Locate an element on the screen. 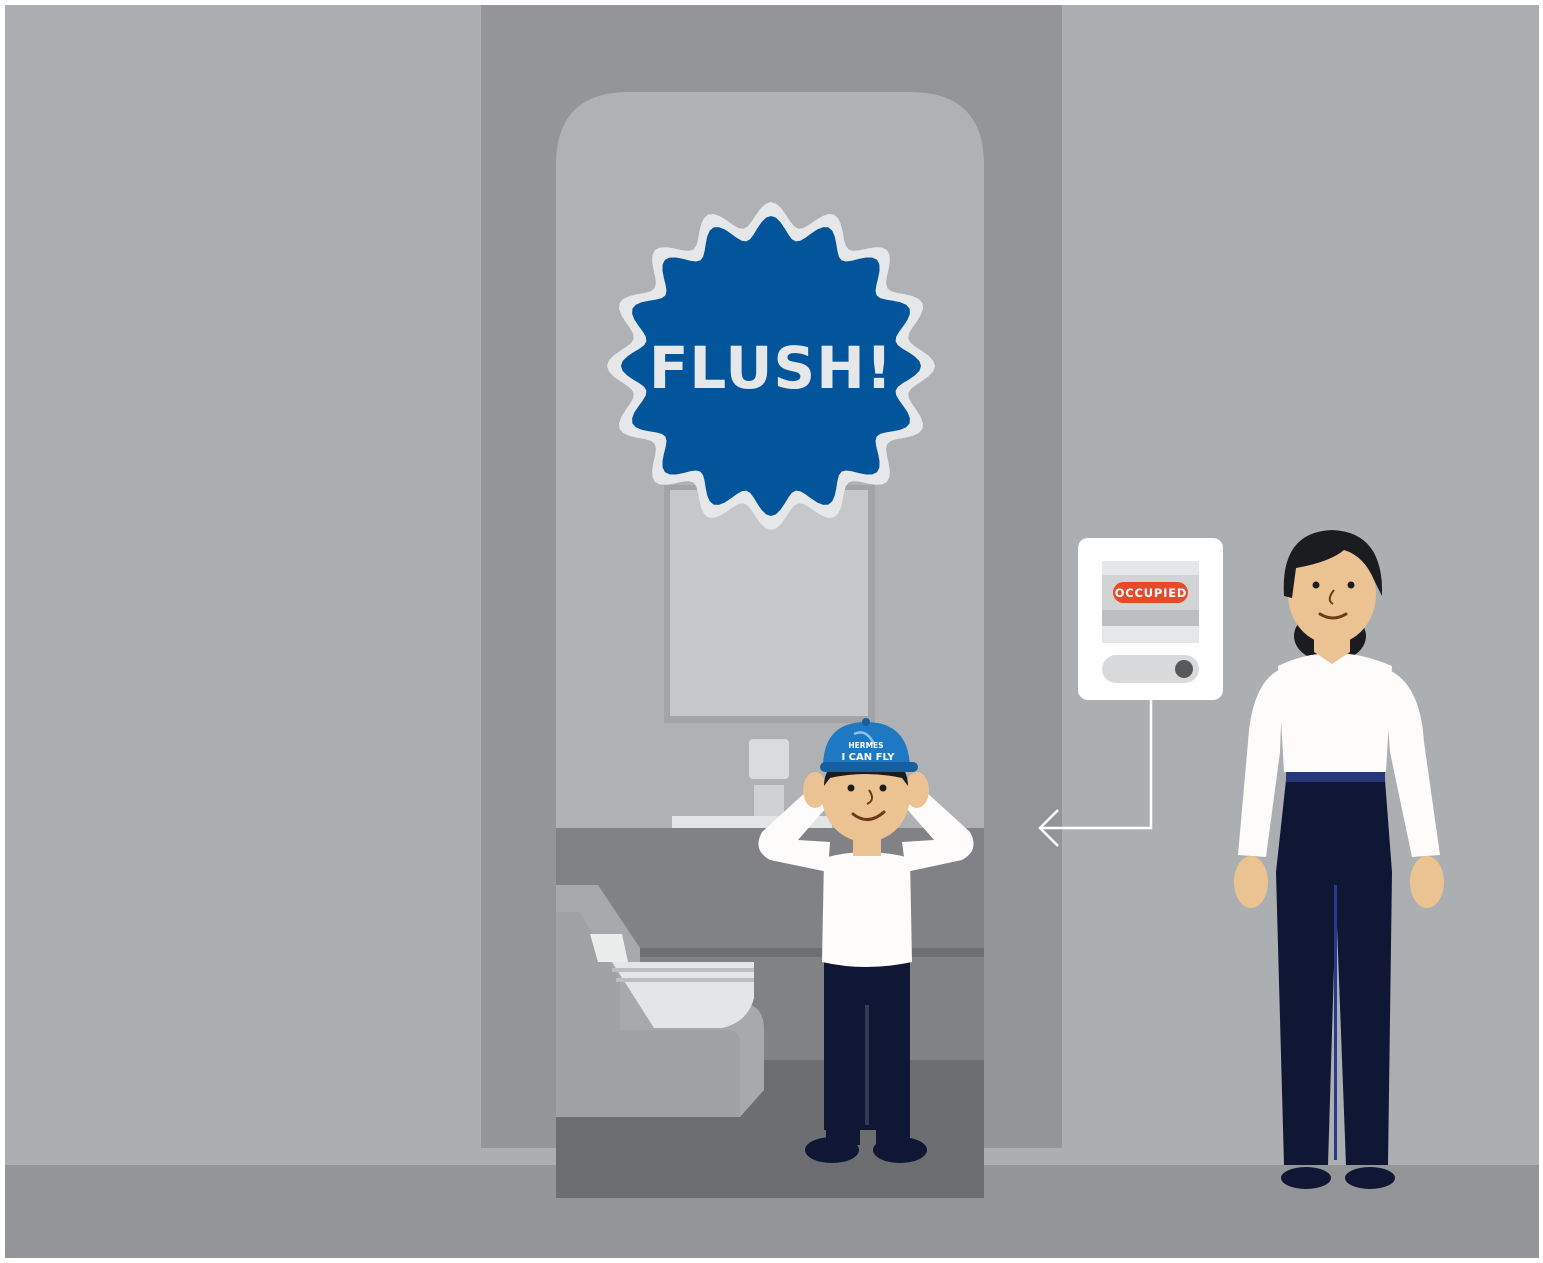 The image size is (1543, 1263). toilet-seat-line is located at coordinates (683, 970).